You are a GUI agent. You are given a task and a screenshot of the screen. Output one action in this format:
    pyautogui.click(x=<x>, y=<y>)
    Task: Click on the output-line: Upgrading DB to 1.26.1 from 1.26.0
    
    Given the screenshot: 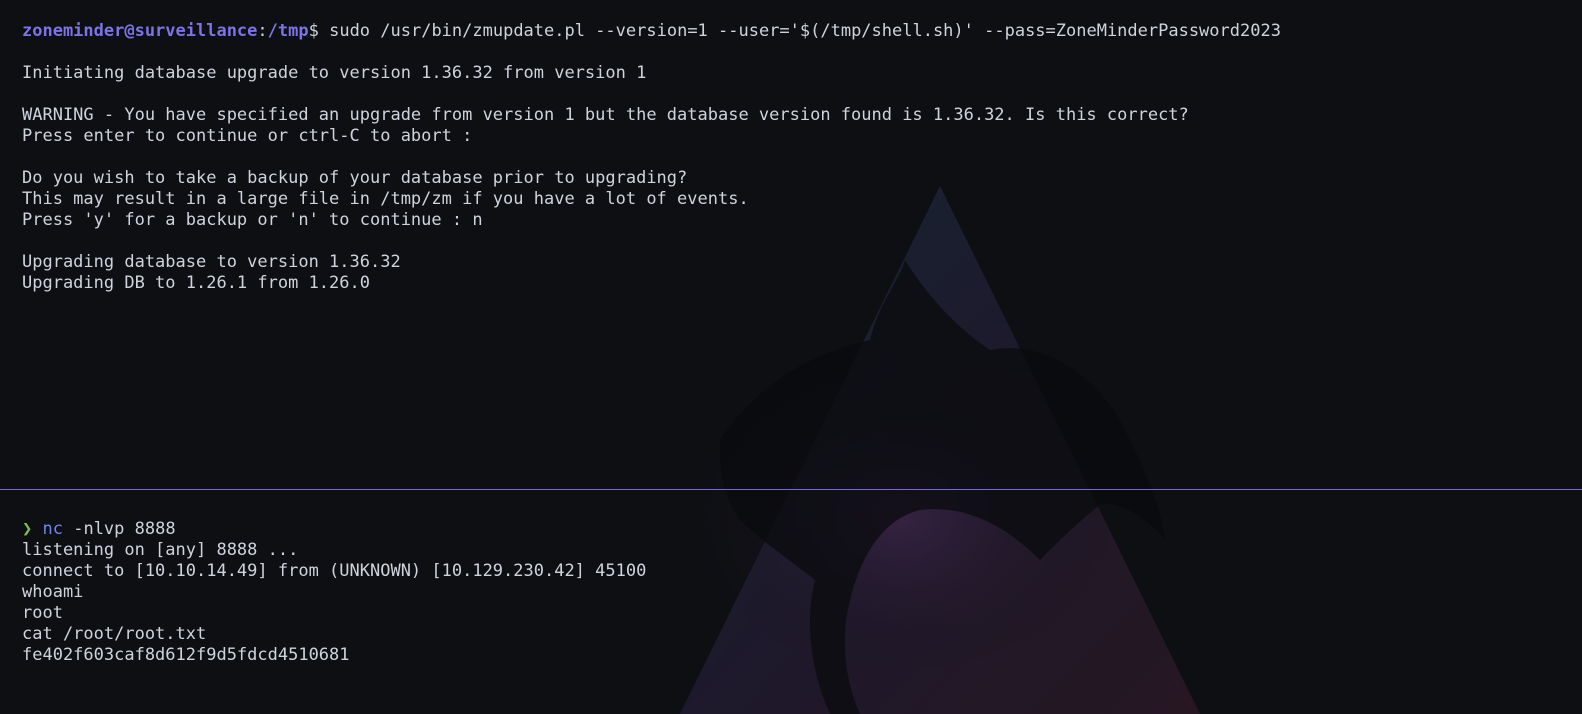 What is the action you would take?
    pyautogui.click(x=196, y=283)
    